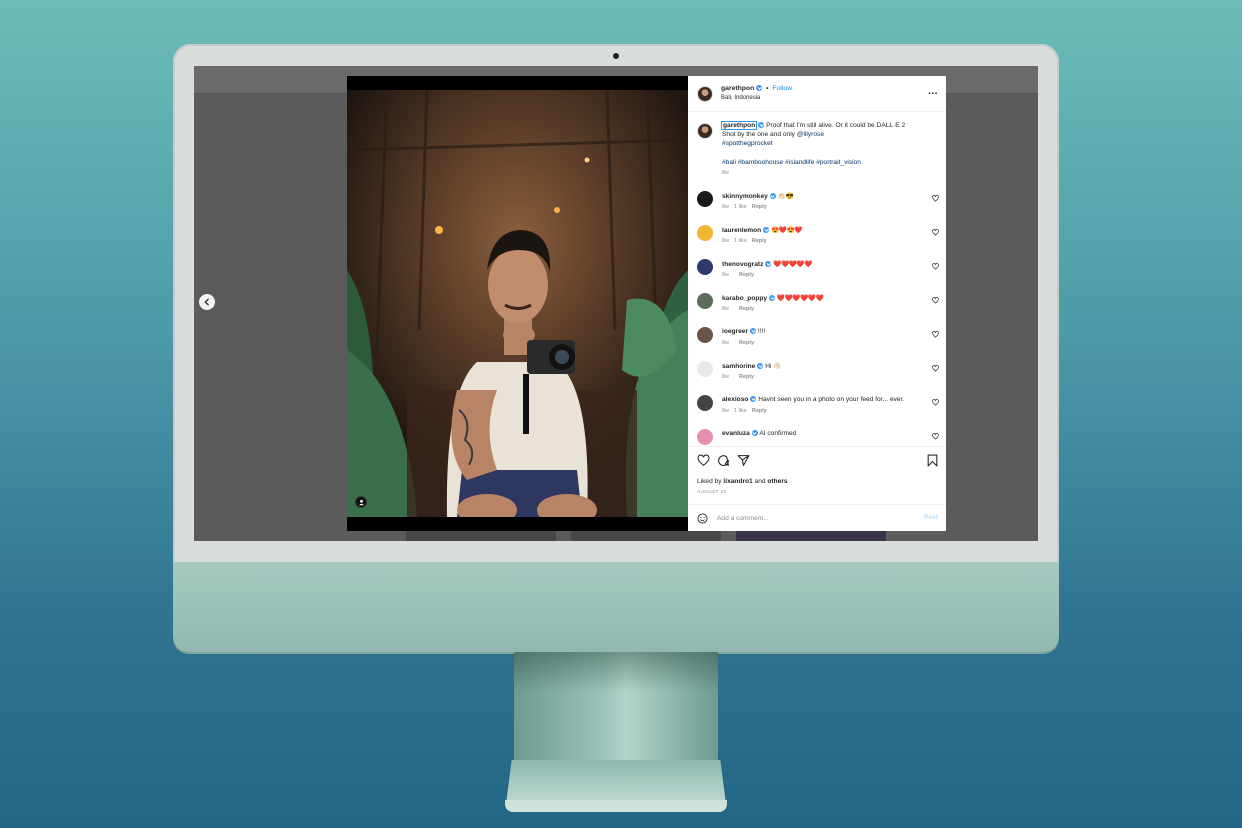  Describe the element at coordinates (710, 481) in the screenshot. I see `liked-by-prefix: Liked by` at that location.